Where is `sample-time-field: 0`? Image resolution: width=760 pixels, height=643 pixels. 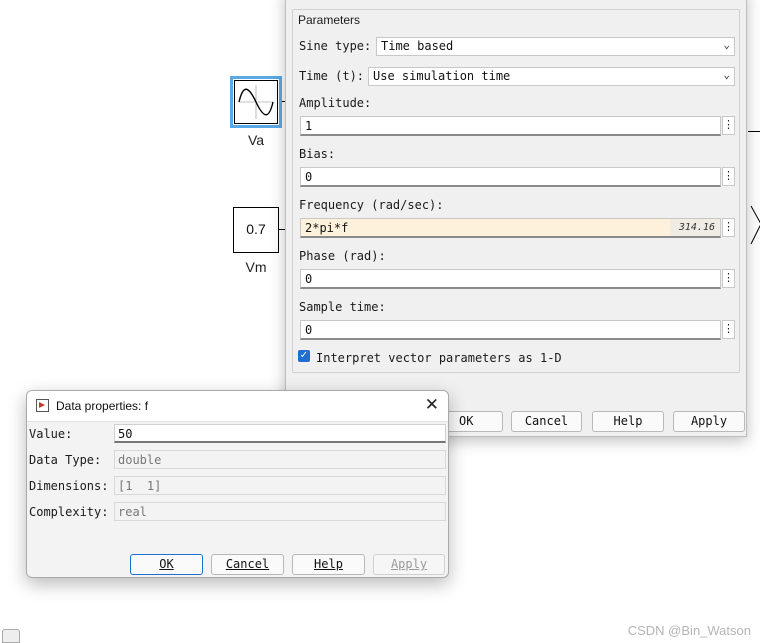 sample-time-field: 0 is located at coordinates (510, 330).